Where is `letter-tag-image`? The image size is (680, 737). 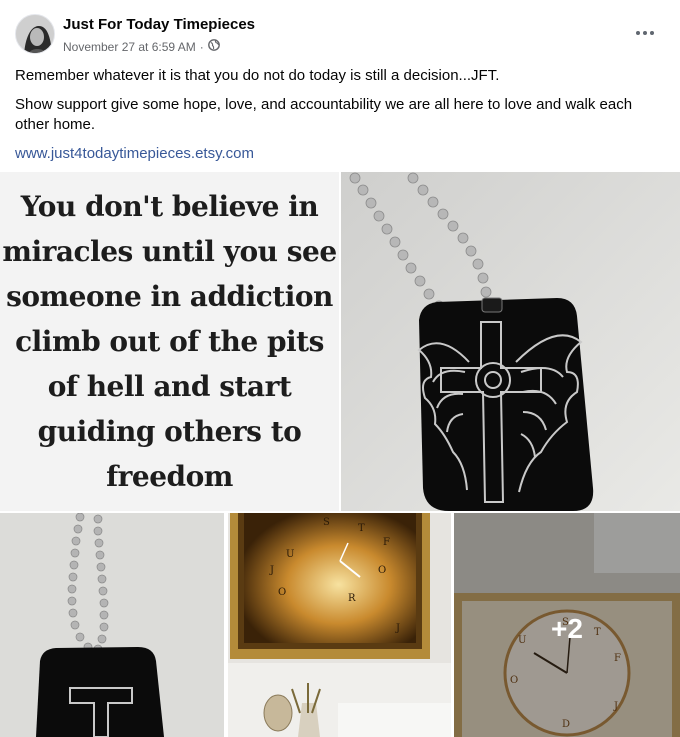
letter-tag-image is located at coordinates (112, 625).